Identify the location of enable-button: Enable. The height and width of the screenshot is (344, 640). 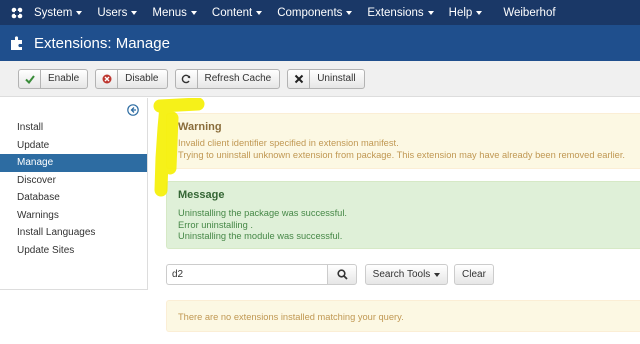
(53, 78).